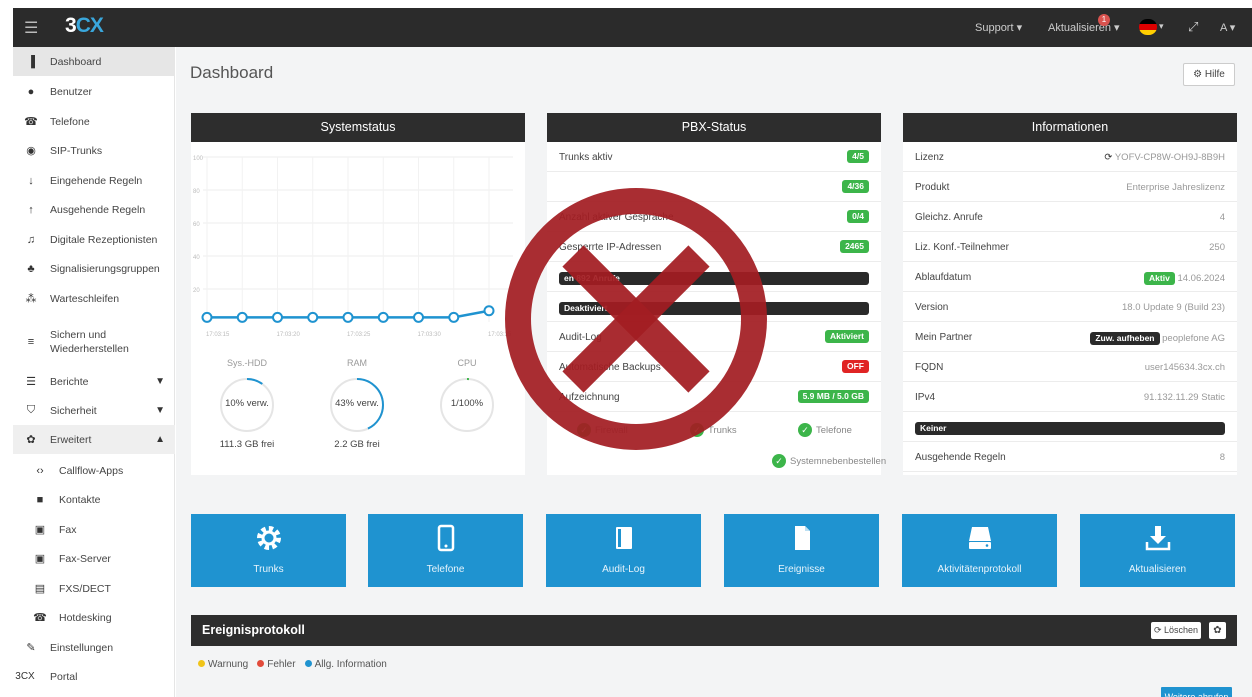 Image resolution: width=1252 pixels, height=697 pixels. What do you see at coordinates (31, 28) in the screenshot?
I see `hamburger-menu-icon: ☰` at bounding box center [31, 28].